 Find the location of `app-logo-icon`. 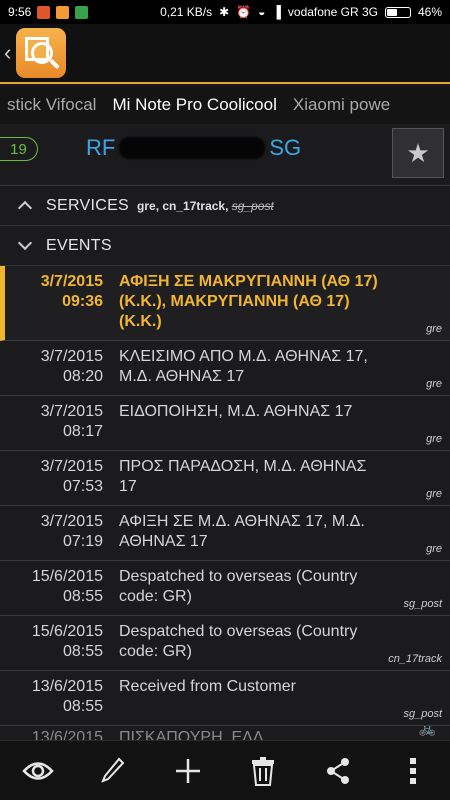

app-logo-icon is located at coordinates (41, 53).